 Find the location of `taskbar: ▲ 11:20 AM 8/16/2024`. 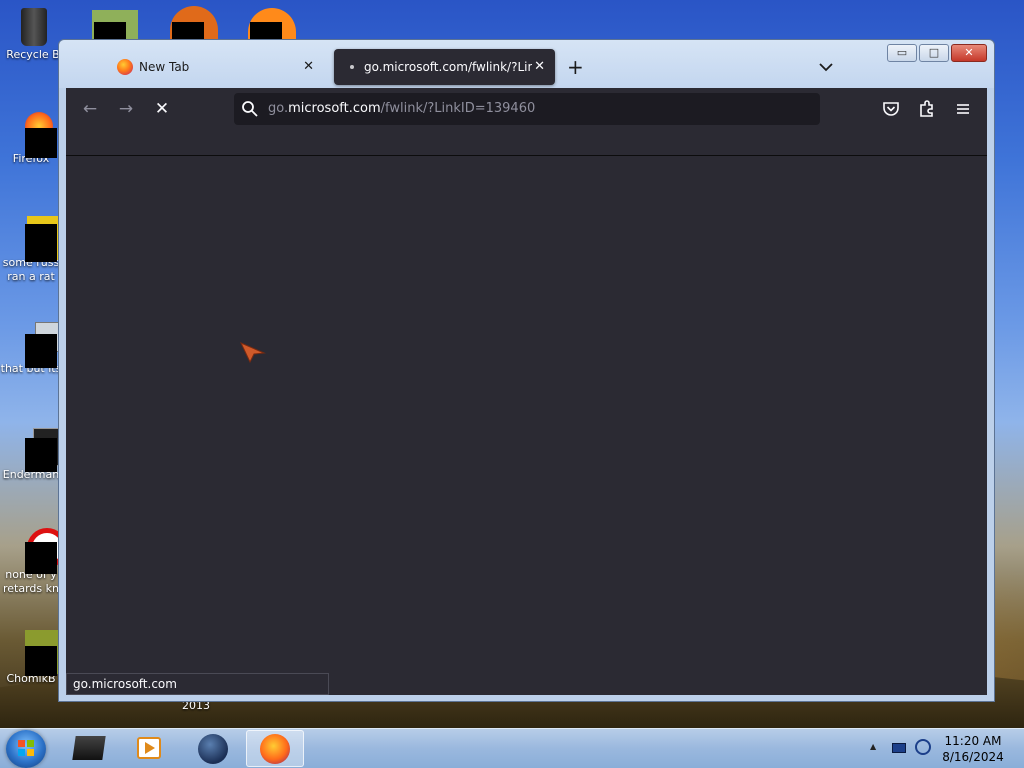

taskbar: ▲ 11:20 AM 8/16/2024 is located at coordinates (512, 748).